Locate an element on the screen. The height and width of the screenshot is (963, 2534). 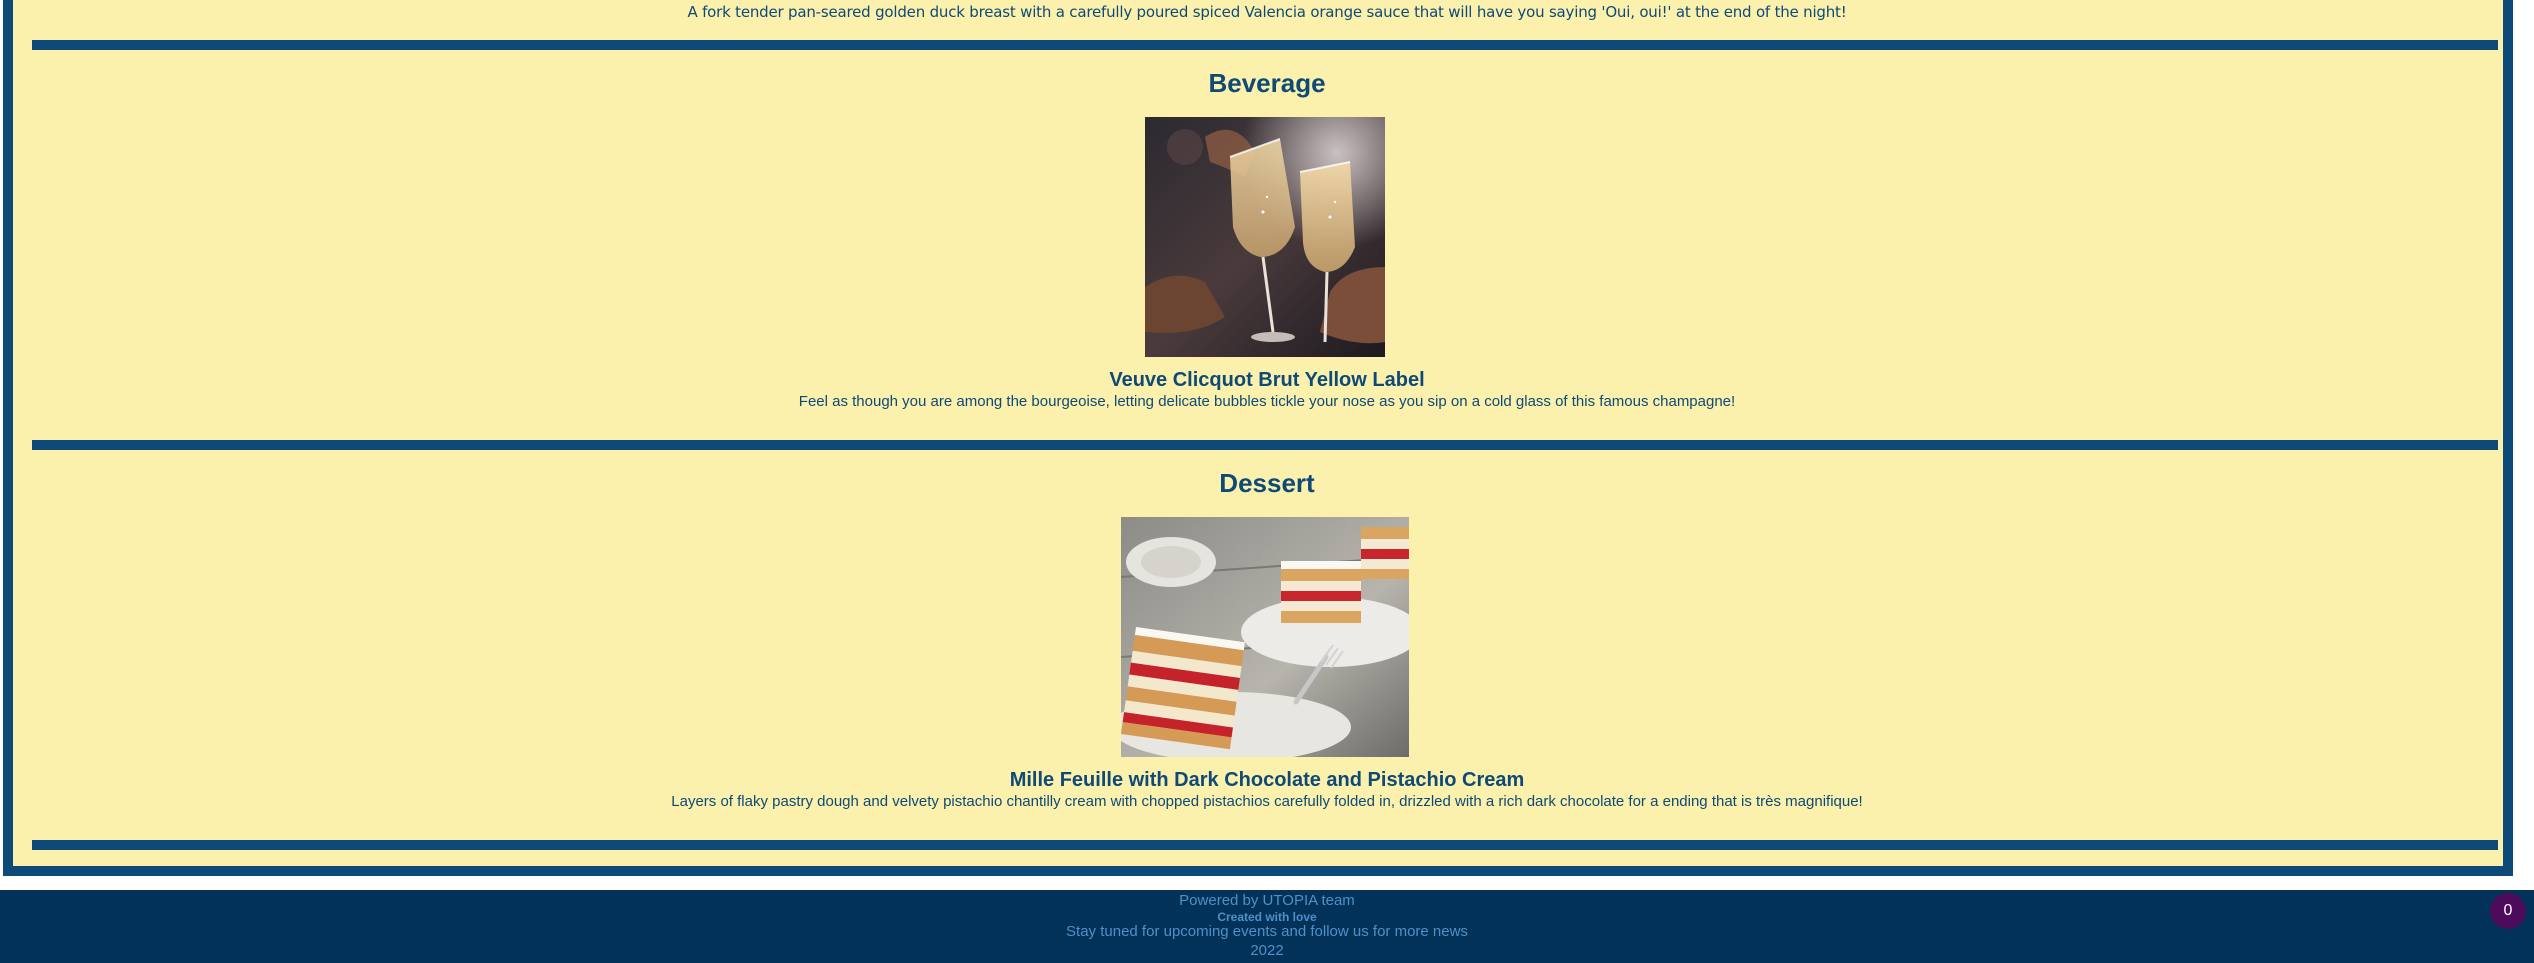
beverage-dish-name: Veuve Clicquot Brut Yellow Label is located at coordinates (1267, 380).